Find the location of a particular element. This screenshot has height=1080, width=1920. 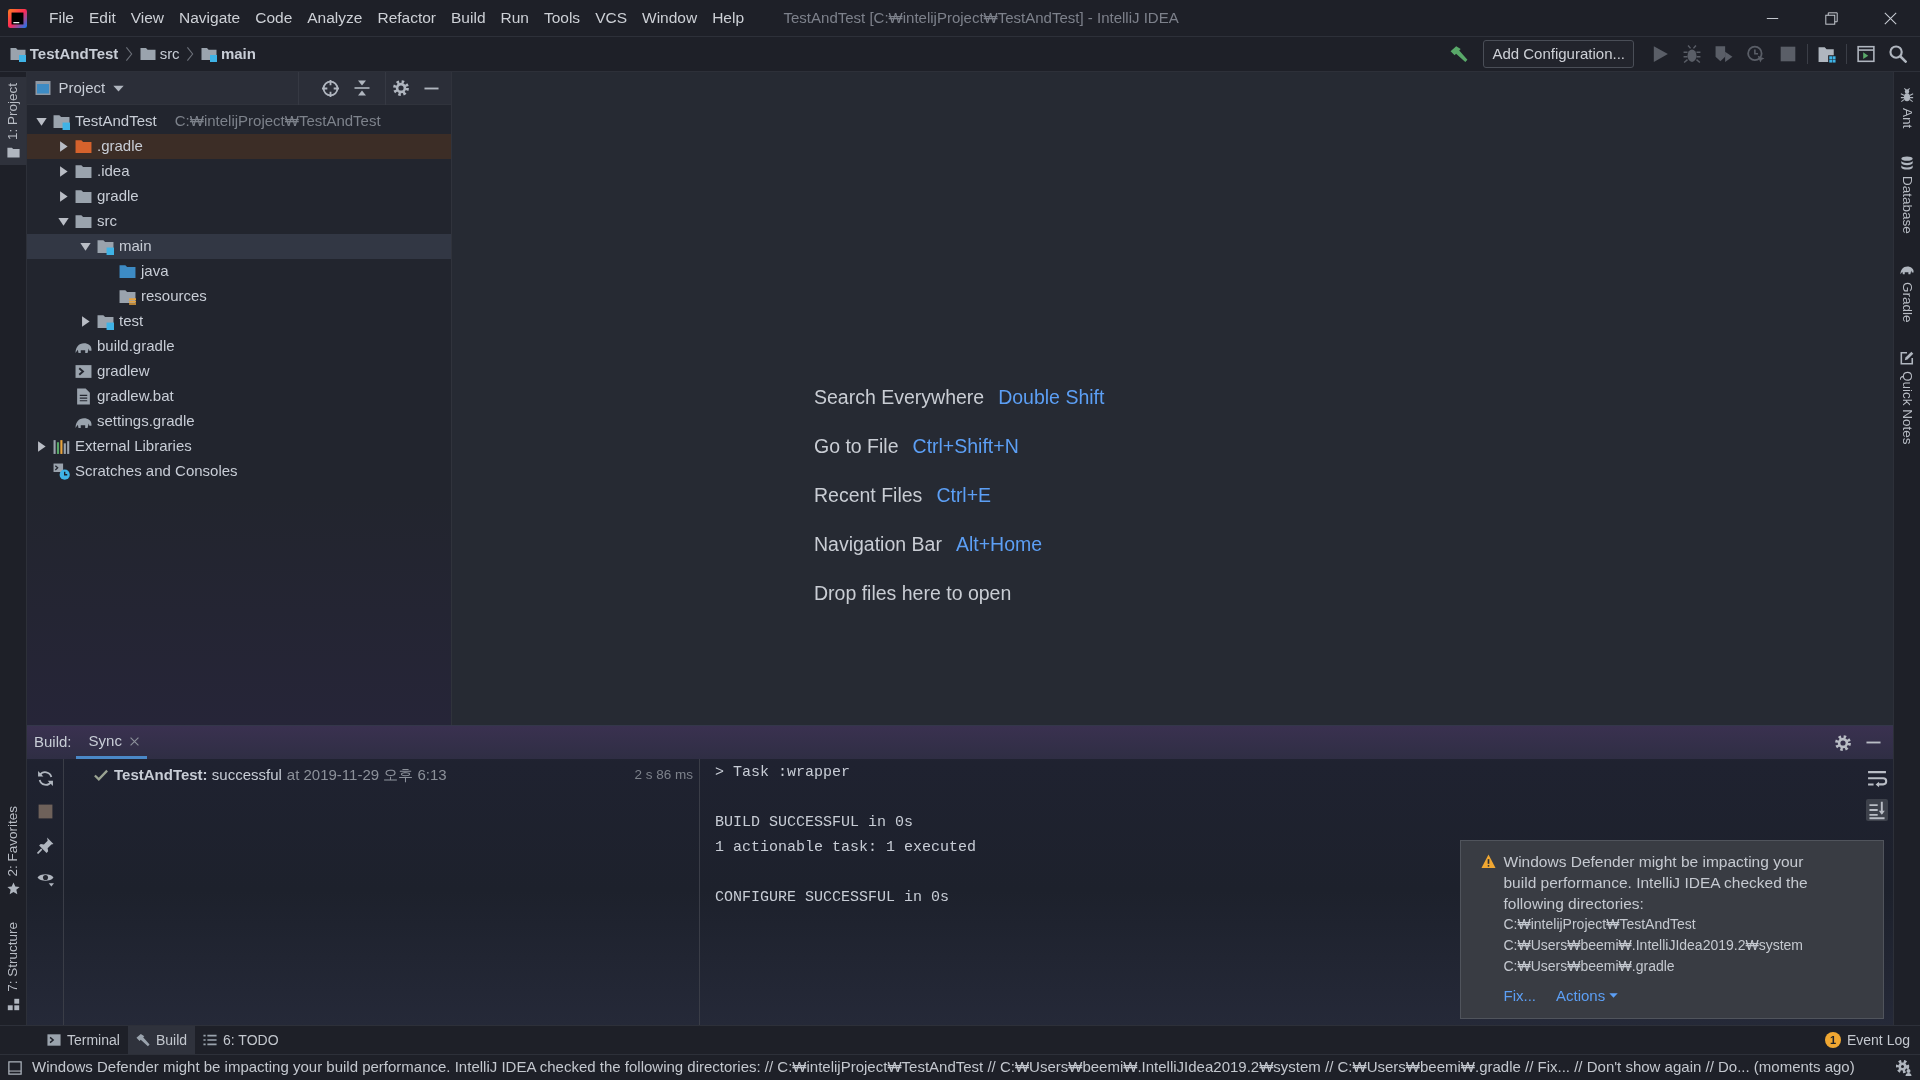

console-line: 1 actionable task: 1 executed is located at coordinates (846, 848).